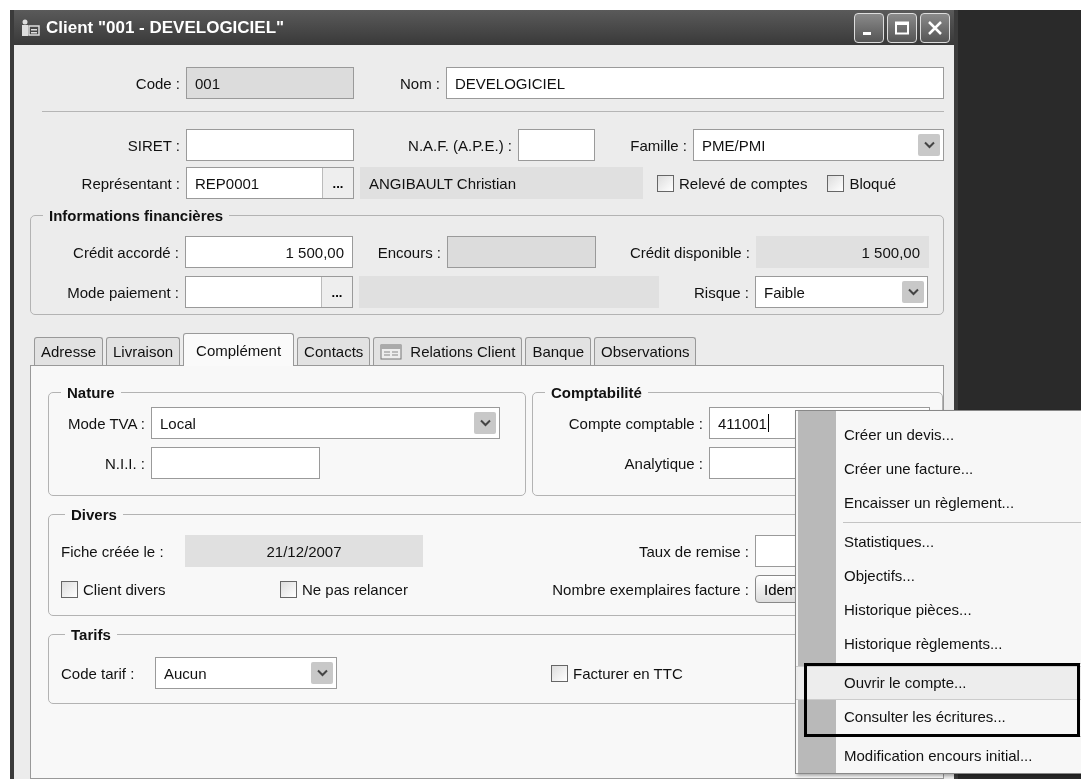 The height and width of the screenshot is (779, 1081). What do you see at coordinates (663, 463) in the screenshot?
I see `field-label: Analytique :` at bounding box center [663, 463].